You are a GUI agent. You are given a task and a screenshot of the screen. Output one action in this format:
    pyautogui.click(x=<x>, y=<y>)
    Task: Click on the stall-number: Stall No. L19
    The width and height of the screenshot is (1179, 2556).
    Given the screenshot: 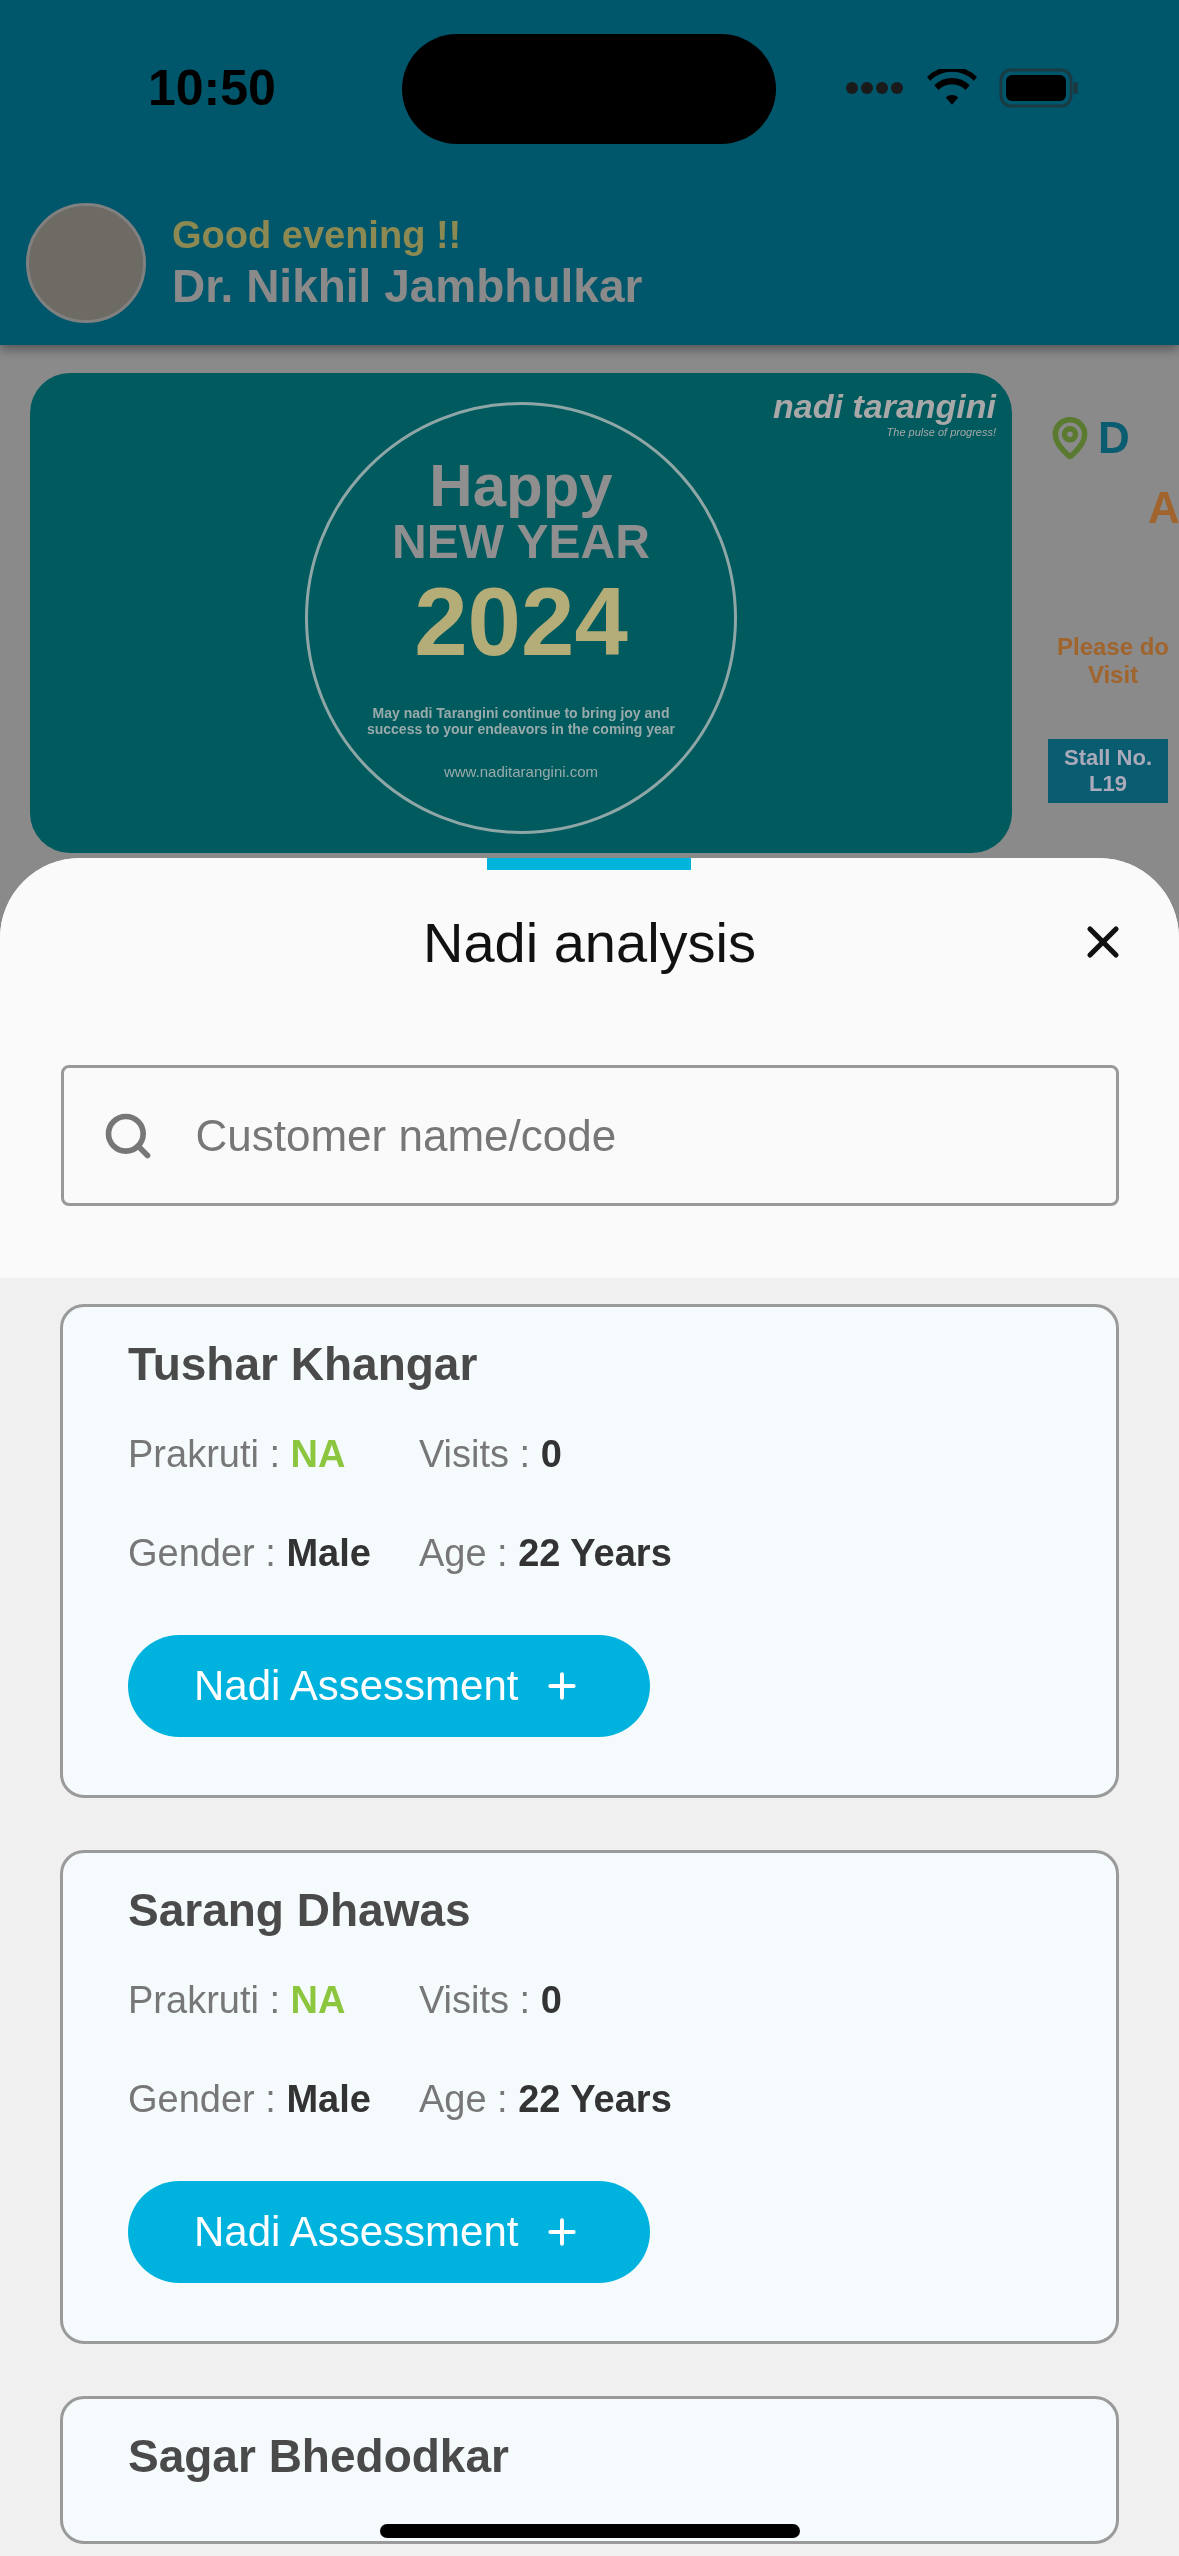 What is the action you would take?
    pyautogui.click(x=1108, y=771)
    